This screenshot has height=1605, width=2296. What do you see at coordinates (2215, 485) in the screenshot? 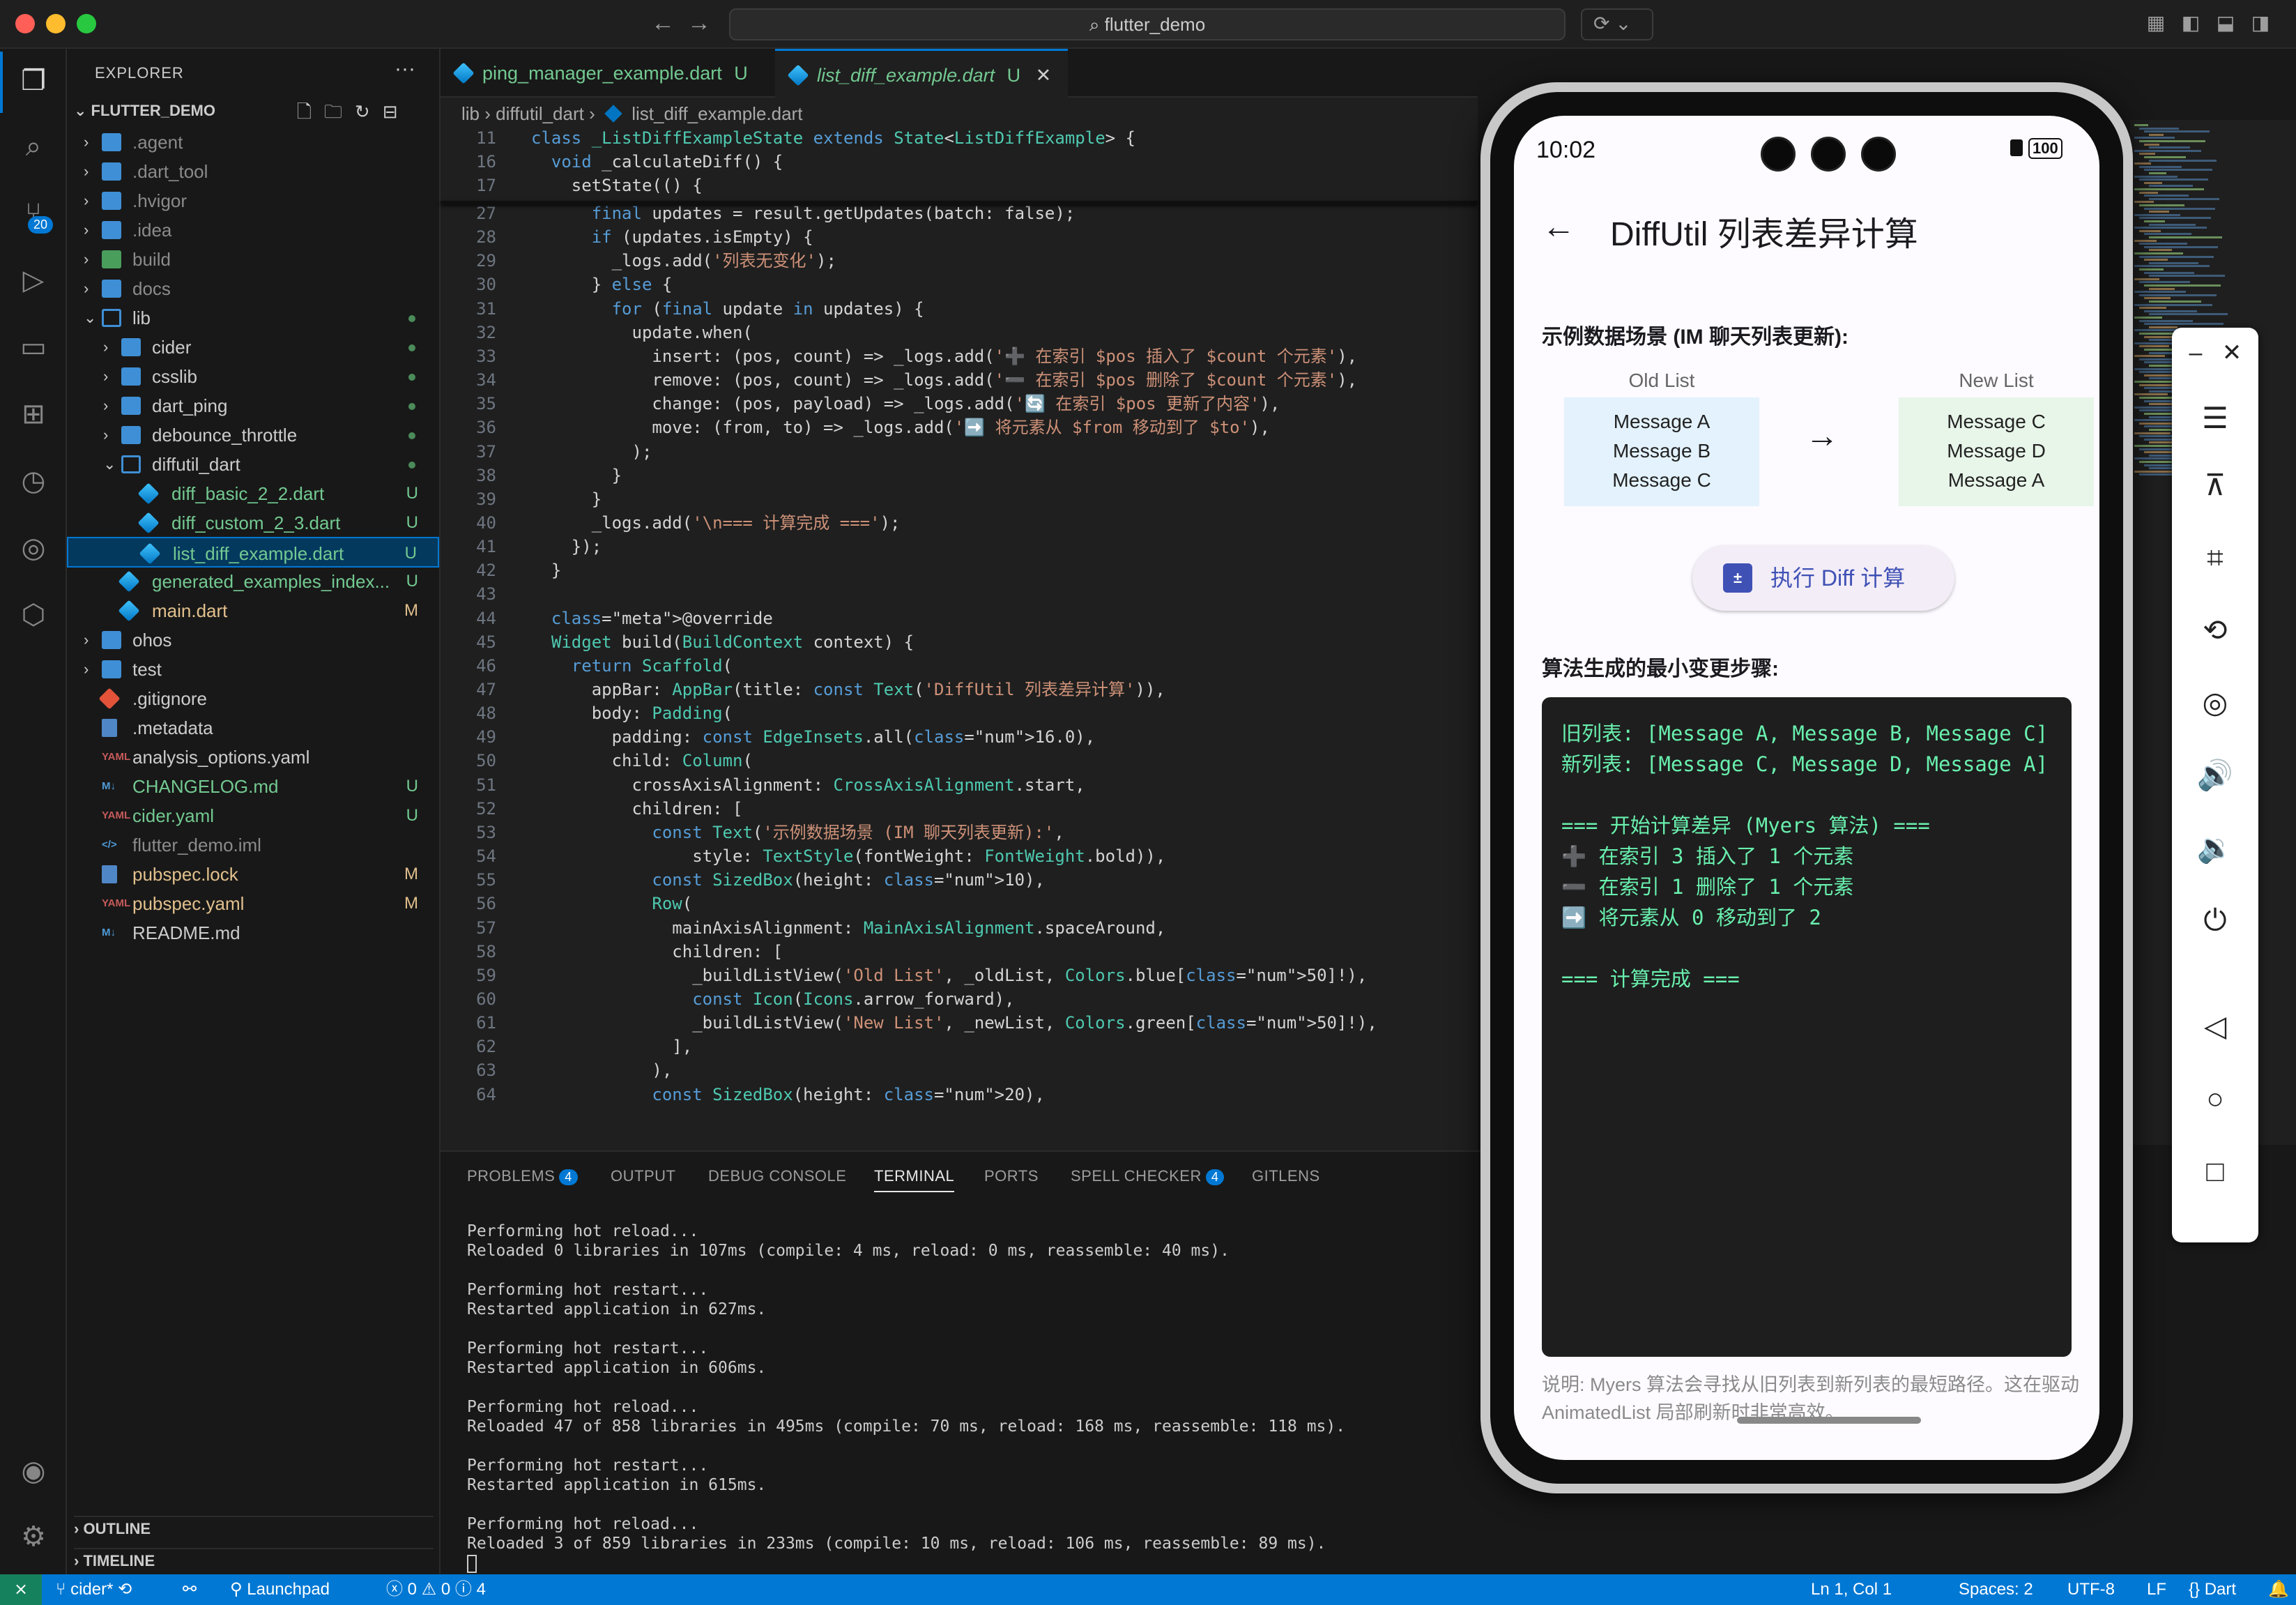
I see `touch-icon: ⊼` at bounding box center [2215, 485].